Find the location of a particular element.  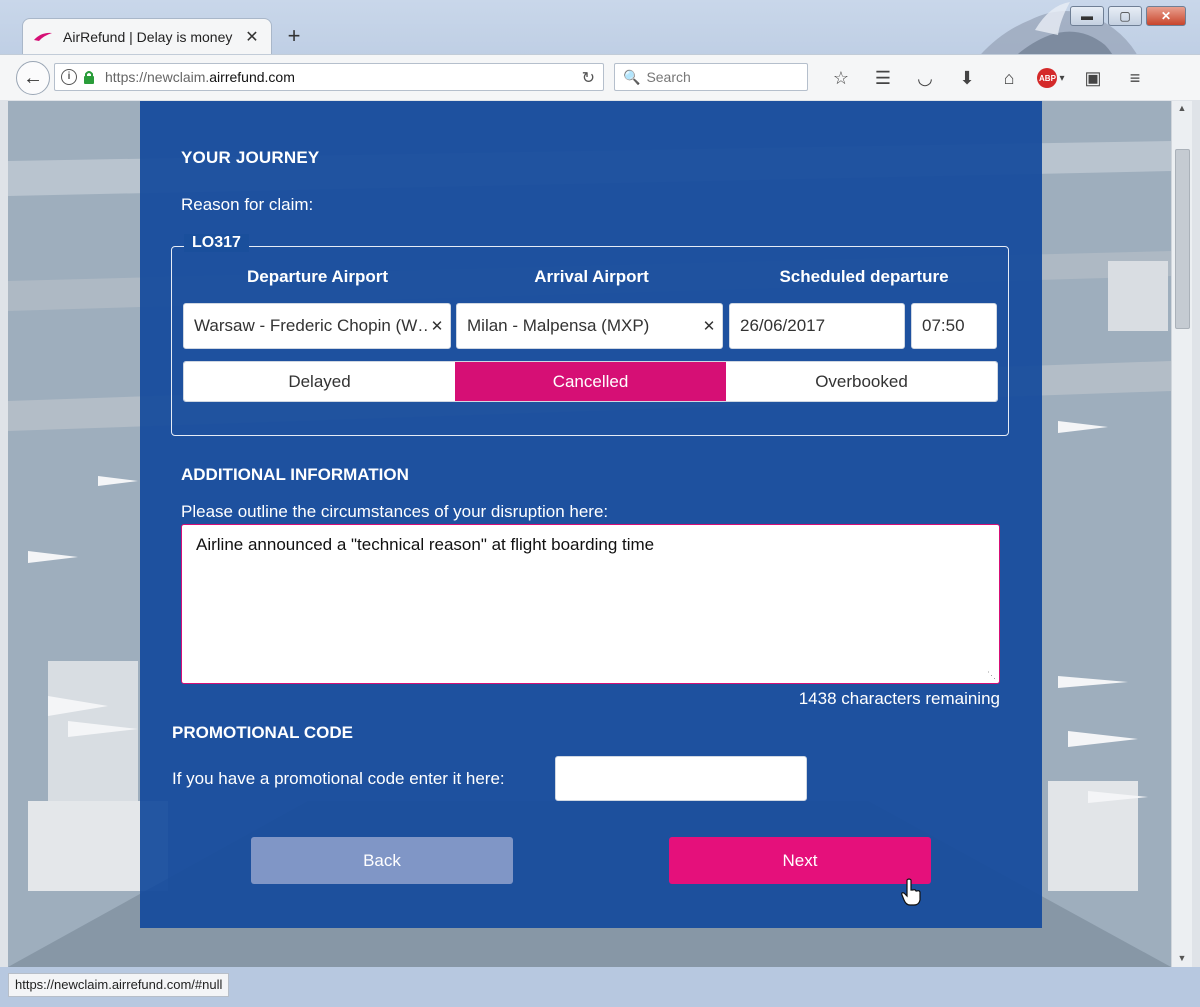

browser-tab: AirRefund | Delay is money ✕ is located at coordinates (147, 36).